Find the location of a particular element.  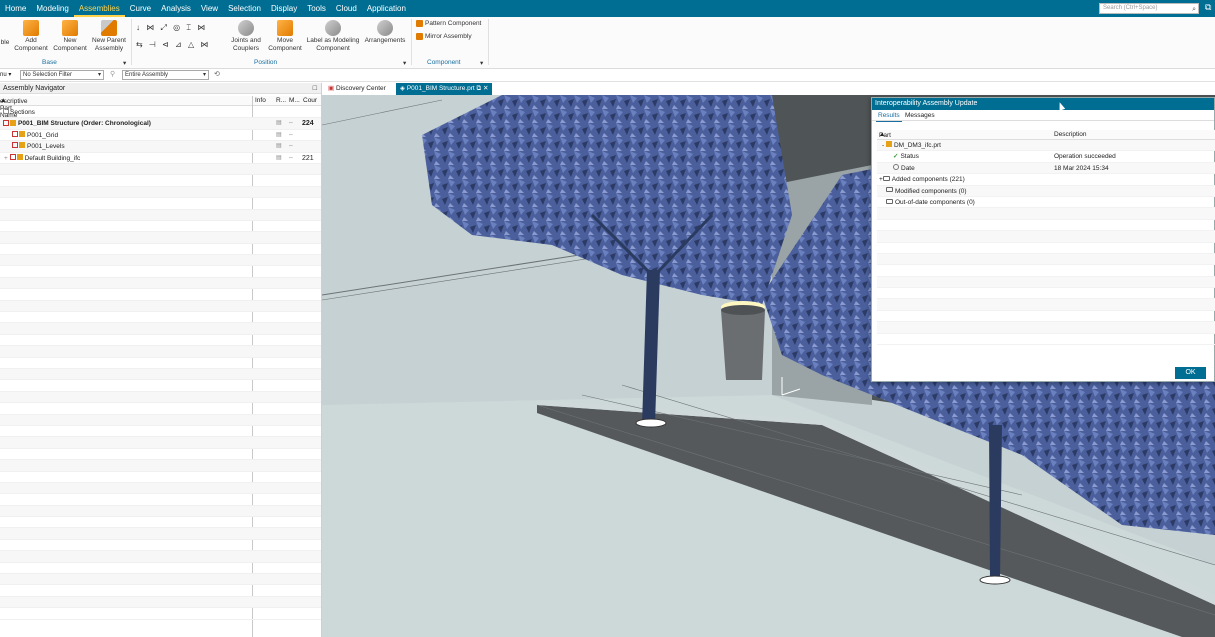

tab-home: Home is located at coordinates (15, 8).